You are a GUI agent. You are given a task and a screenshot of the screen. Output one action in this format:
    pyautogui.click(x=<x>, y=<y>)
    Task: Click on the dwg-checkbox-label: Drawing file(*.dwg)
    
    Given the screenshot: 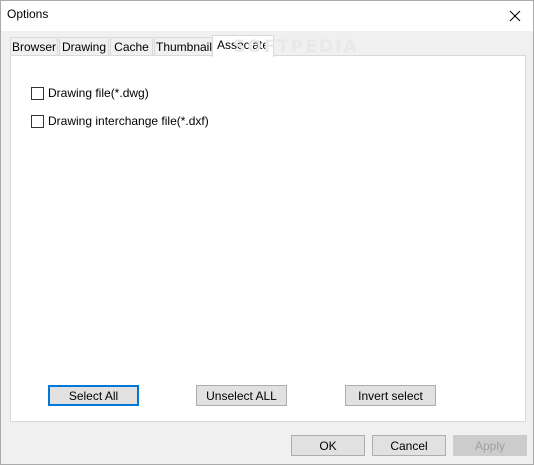 What is the action you would take?
    pyautogui.click(x=98, y=93)
    